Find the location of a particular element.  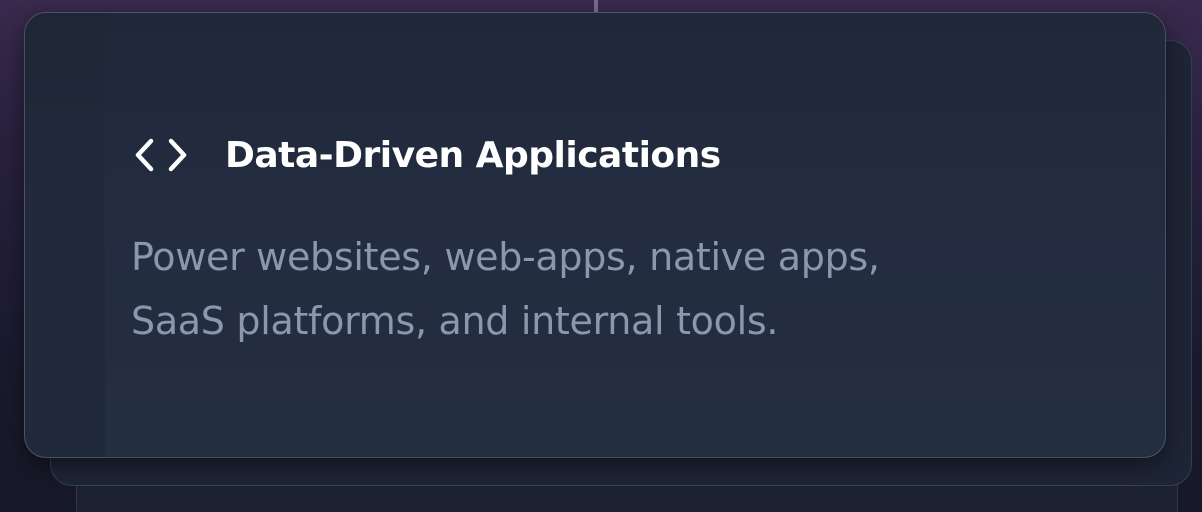

card-description-line: Power websites, web-apps, native apps, is located at coordinates (505, 257).